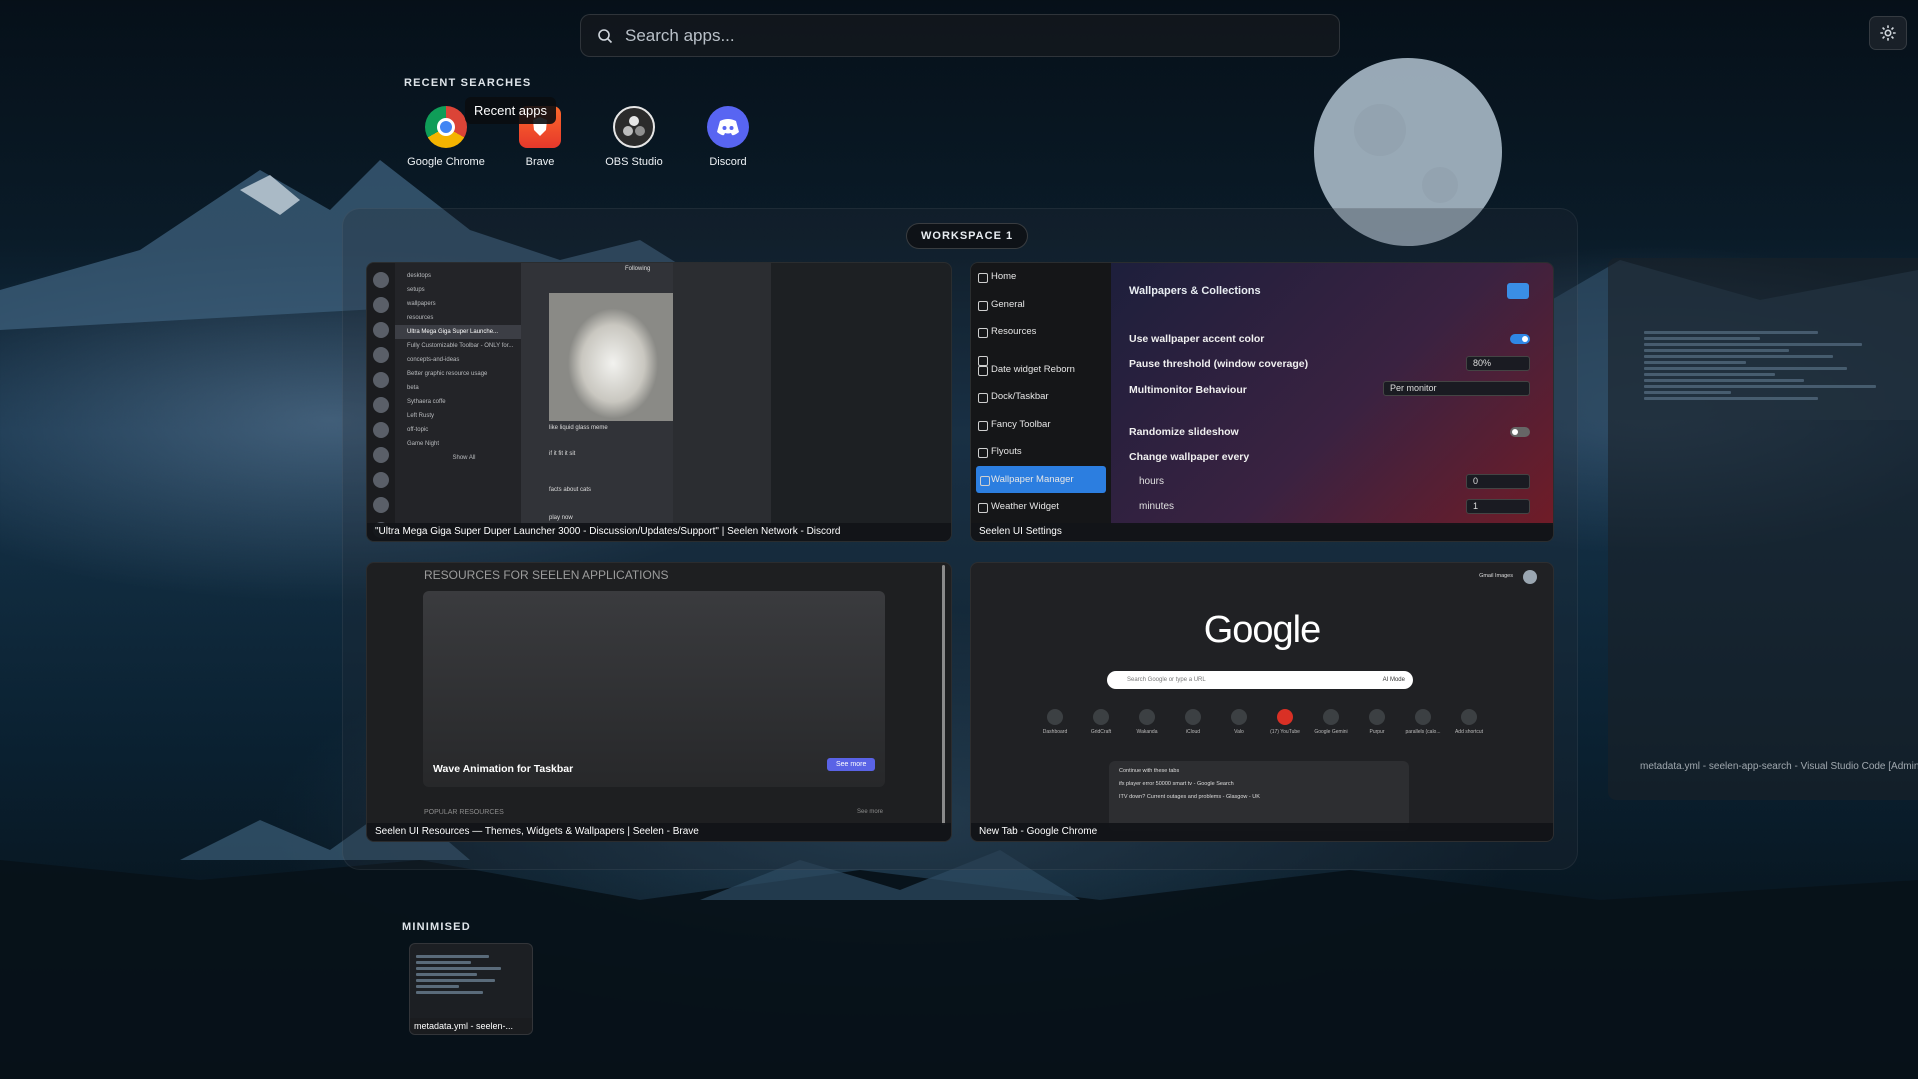 The width and height of the screenshot is (1918, 1079). I want to click on nav-item-fancy-toolbar: Fancy Toolbar, so click(1041, 425).